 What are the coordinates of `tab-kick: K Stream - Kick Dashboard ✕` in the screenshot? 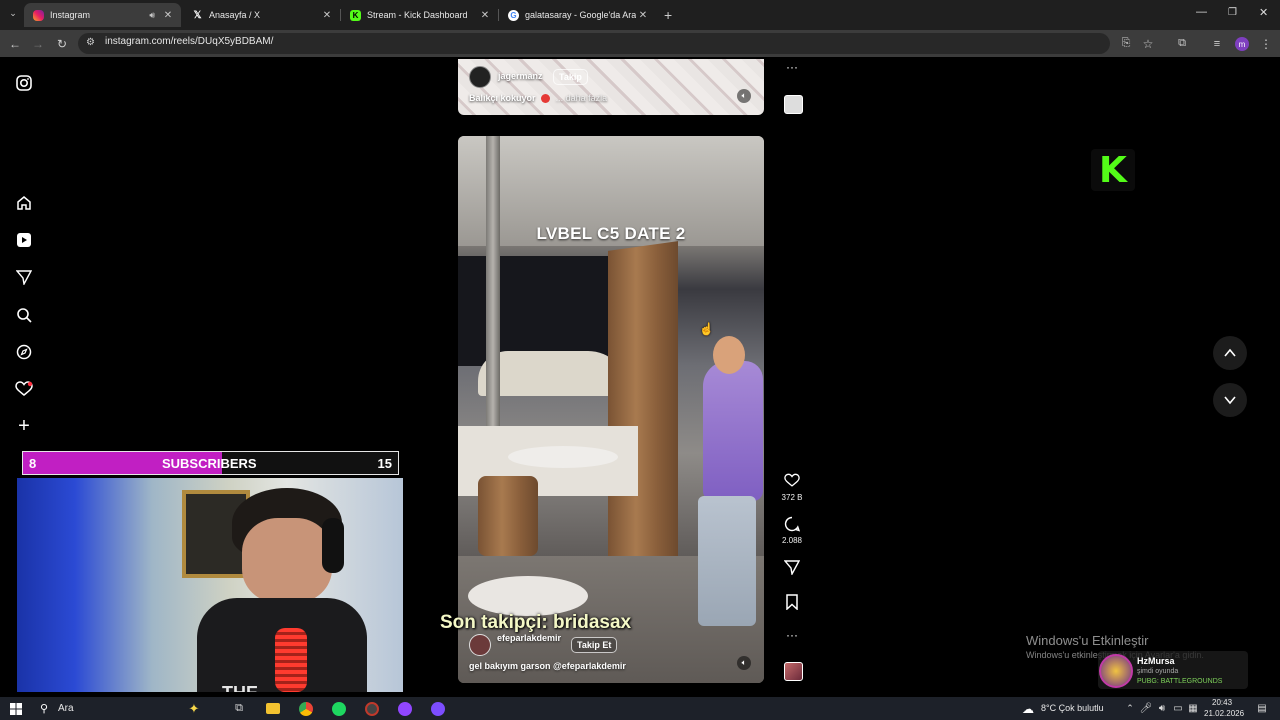 It's located at (419, 15).